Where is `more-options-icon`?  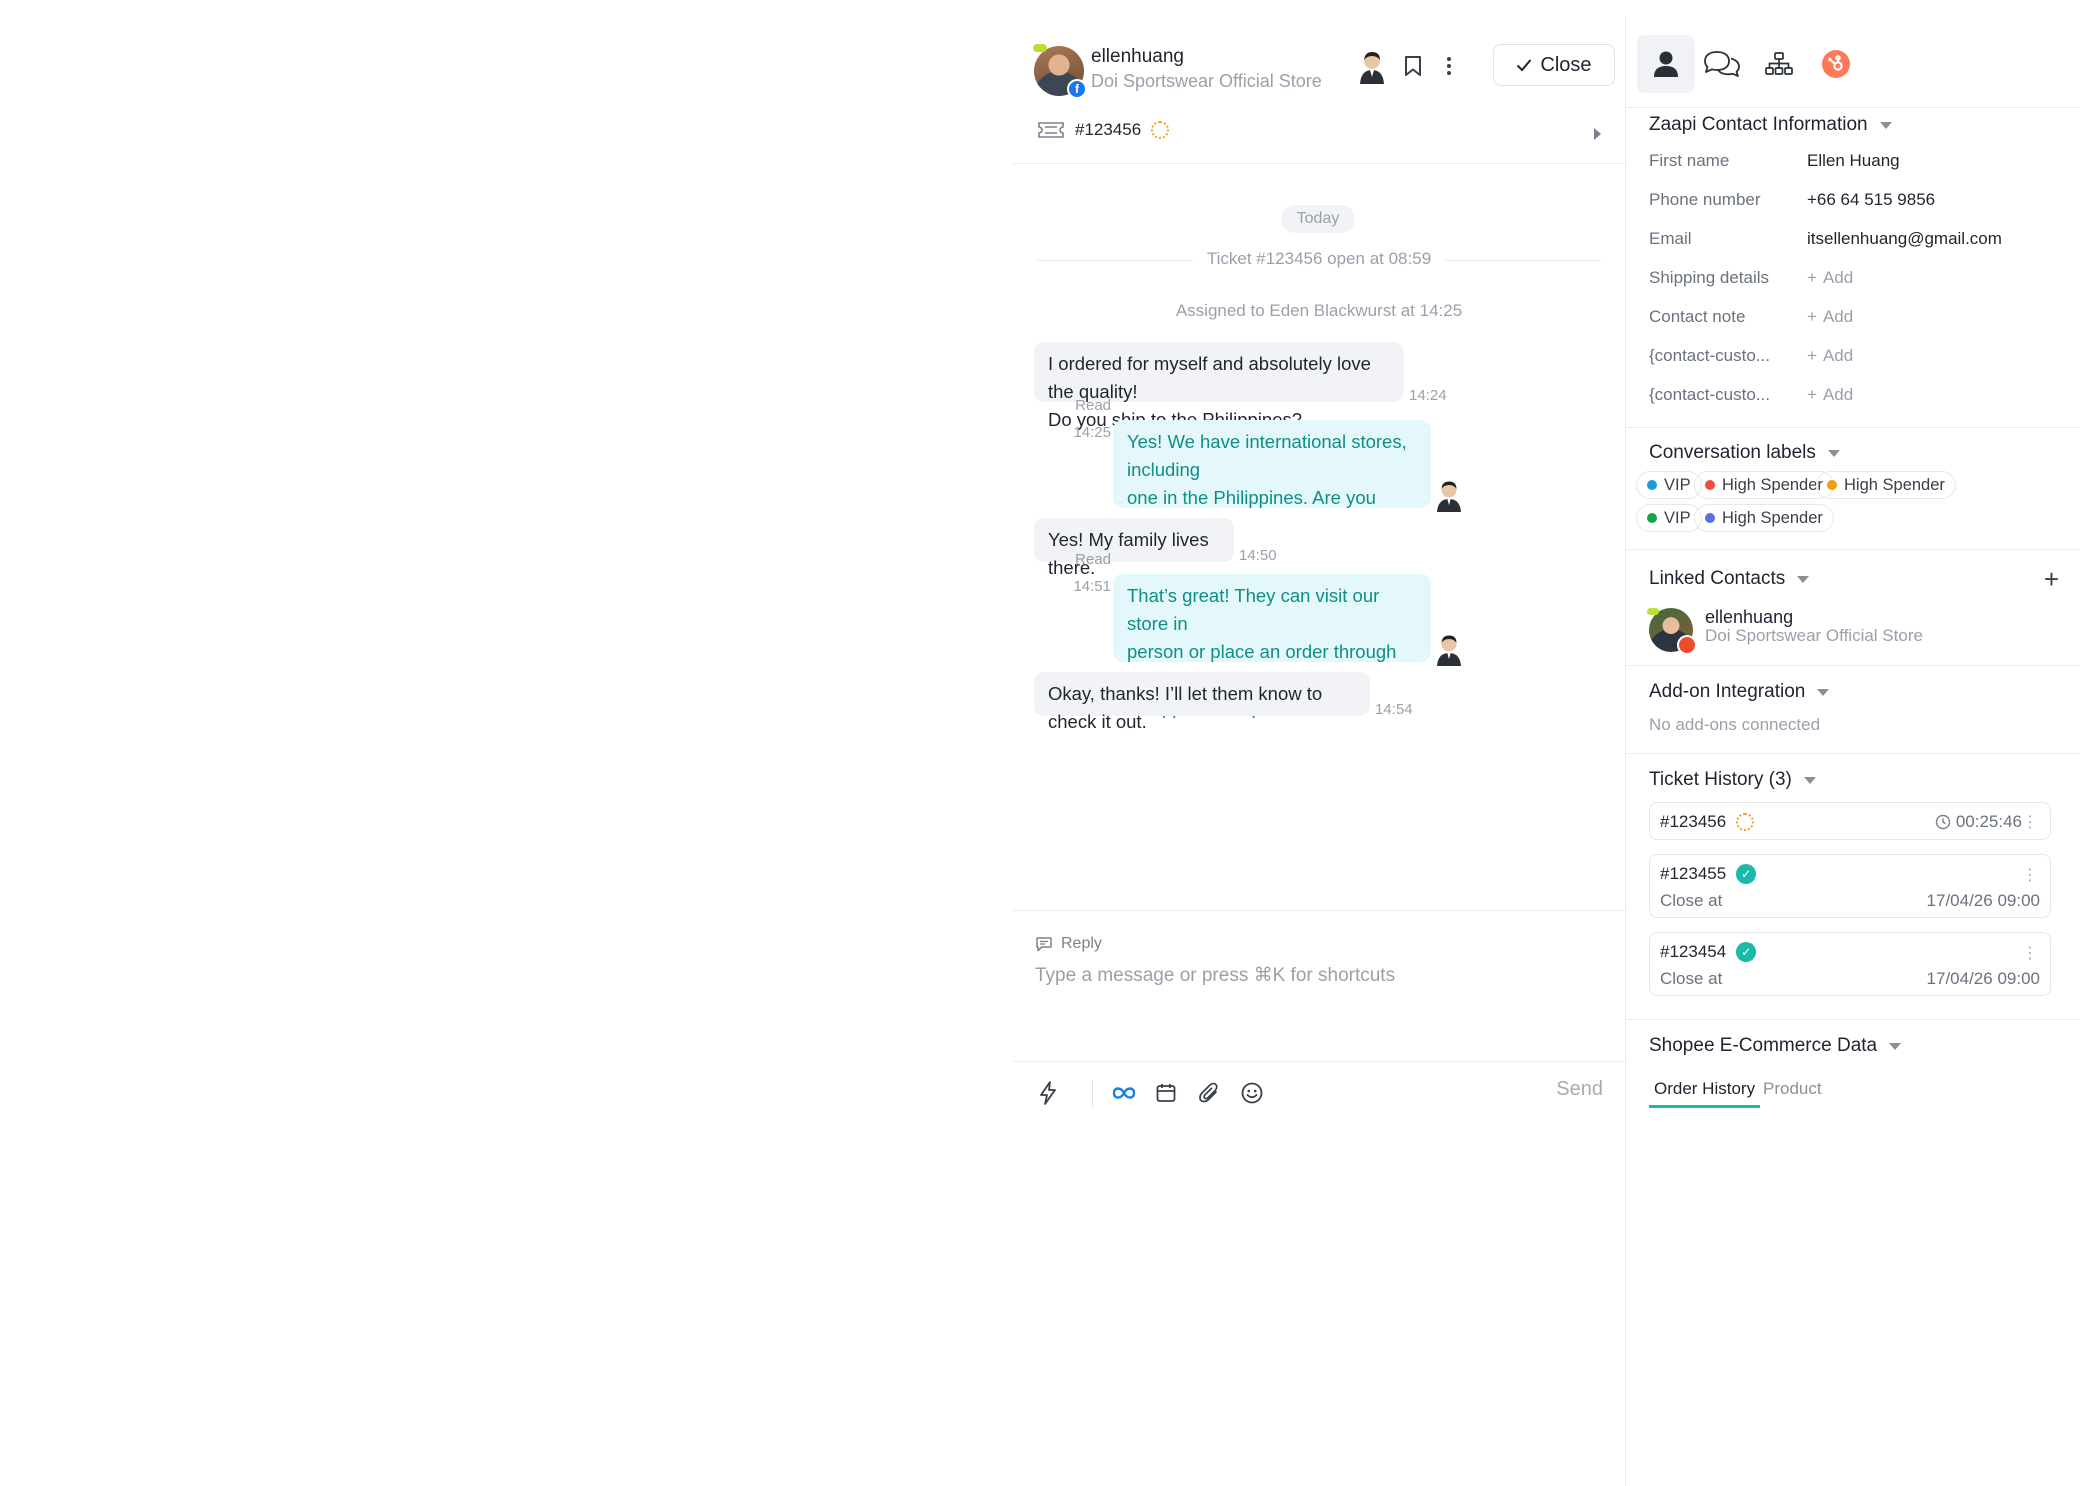
more-options-icon is located at coordinates (1449, 66).